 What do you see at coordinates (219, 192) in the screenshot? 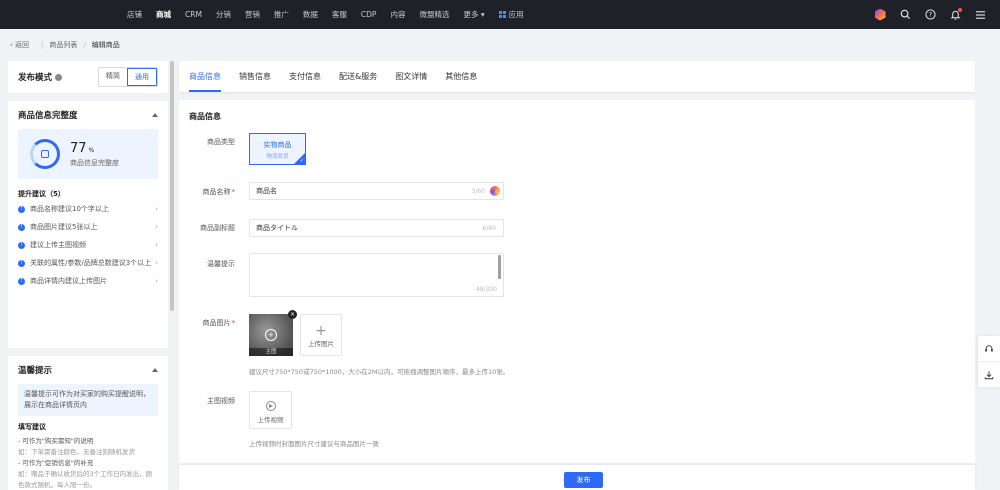
I see `name-label: 商品名称*` at bounding box center [219, 192].